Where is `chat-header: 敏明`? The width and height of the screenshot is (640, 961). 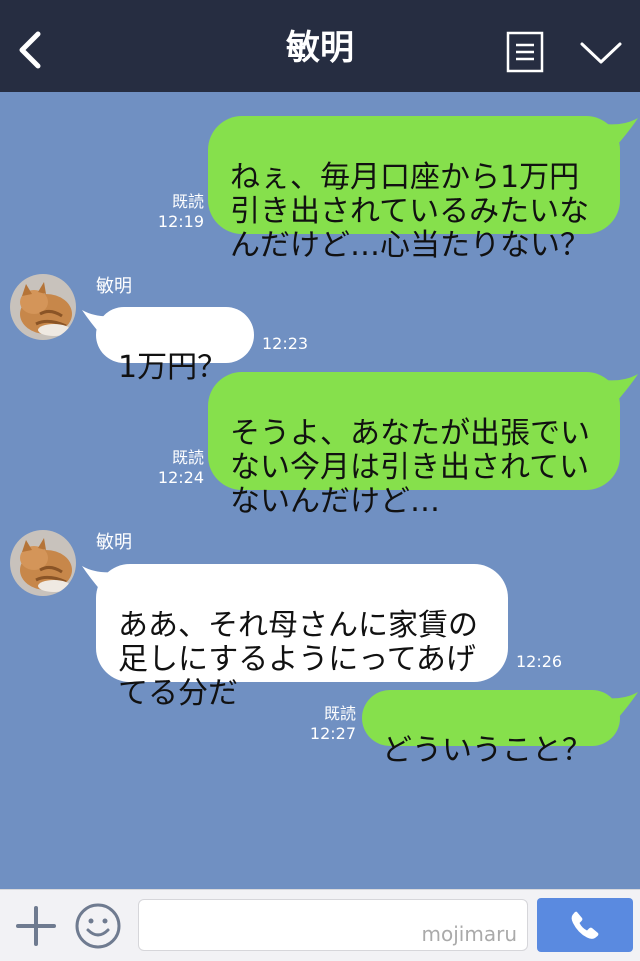 chat-header: 敏明 is located at coordinates (320, 46).